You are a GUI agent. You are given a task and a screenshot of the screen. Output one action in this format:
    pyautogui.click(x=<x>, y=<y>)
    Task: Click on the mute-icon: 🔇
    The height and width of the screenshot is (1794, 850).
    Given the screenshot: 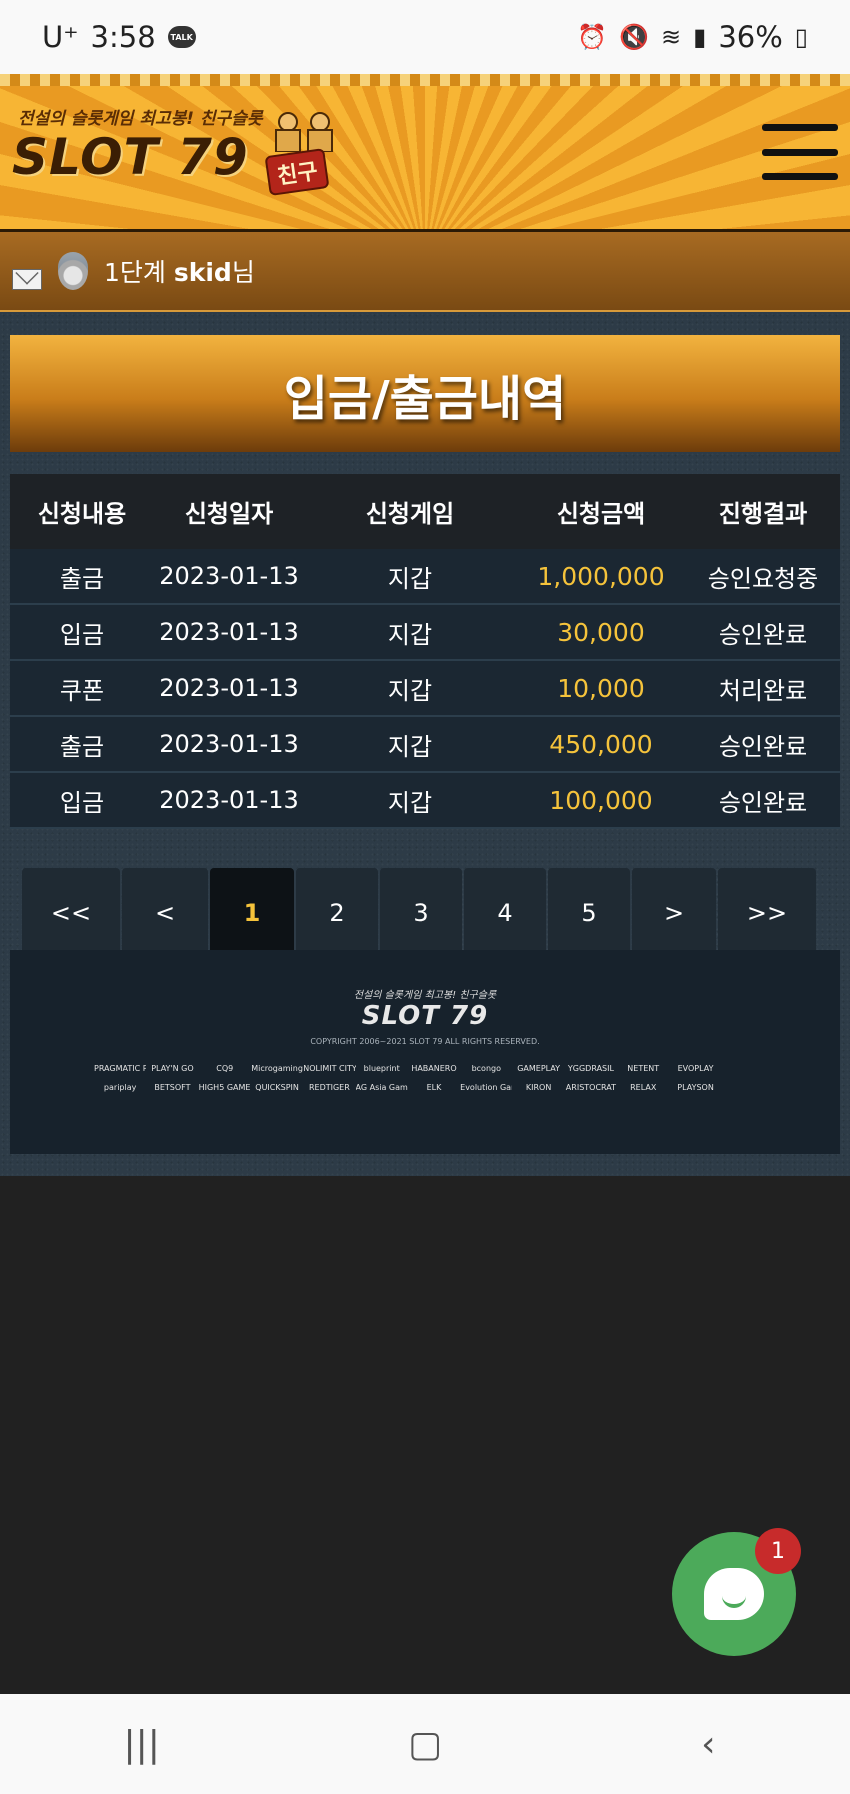 What is the action you would take?
    pyautogui.click(x=634, y=37)
    